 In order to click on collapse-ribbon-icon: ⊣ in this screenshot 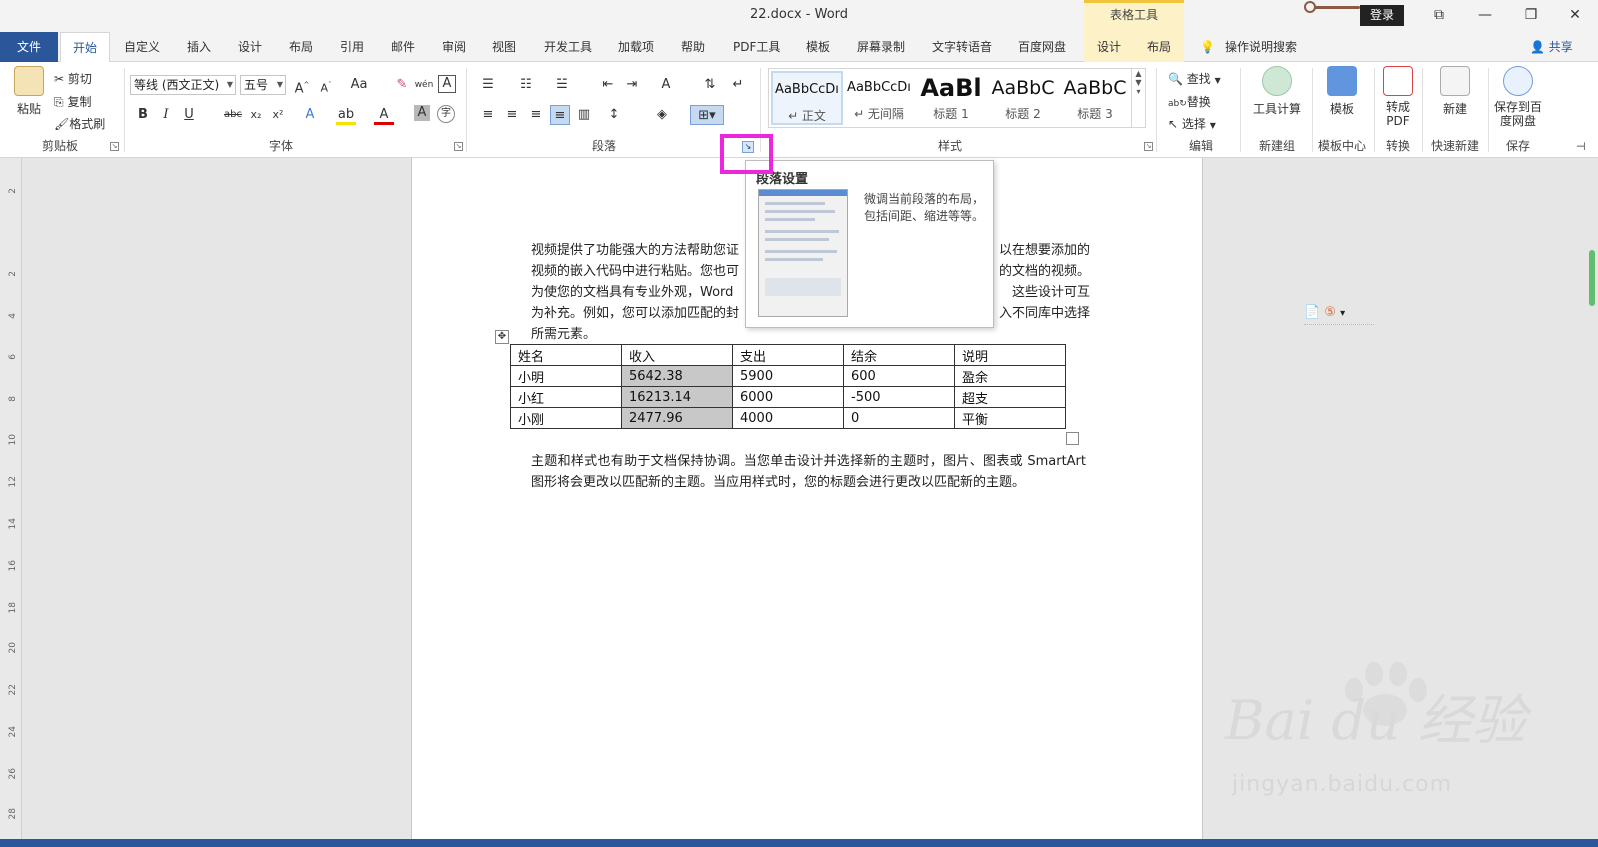, I will do `click(1581, 146)`.